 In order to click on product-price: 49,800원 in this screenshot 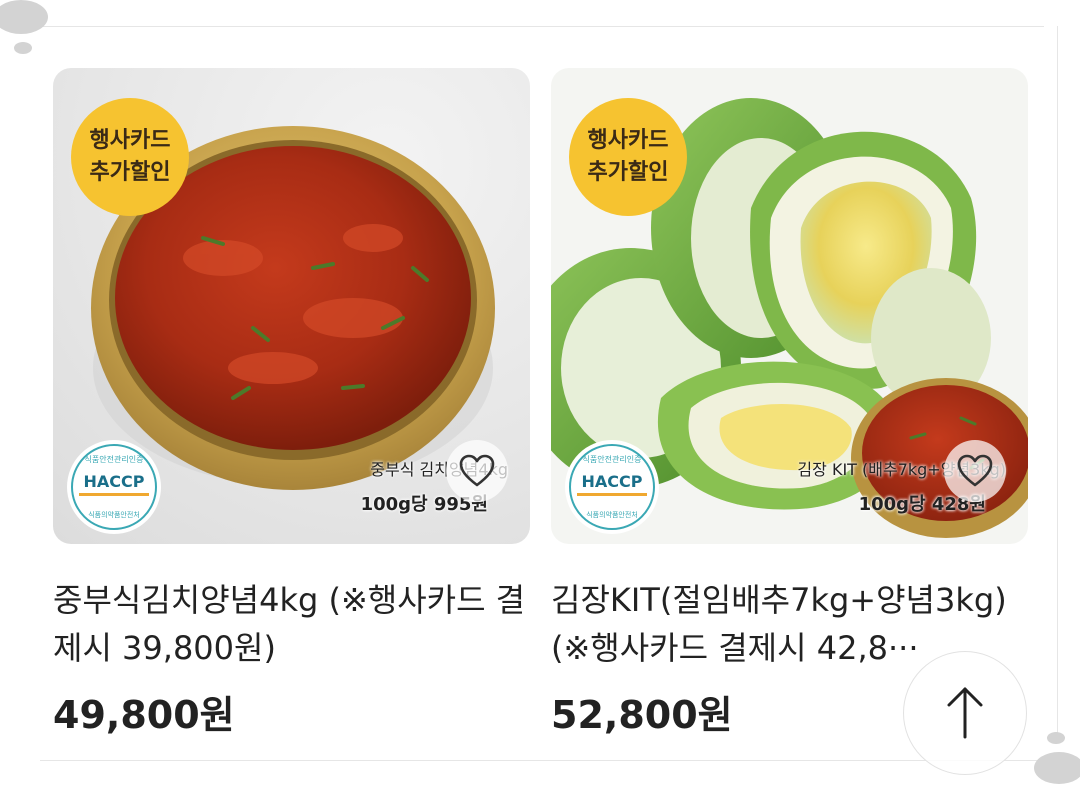, I will do `click(144, 715)`.